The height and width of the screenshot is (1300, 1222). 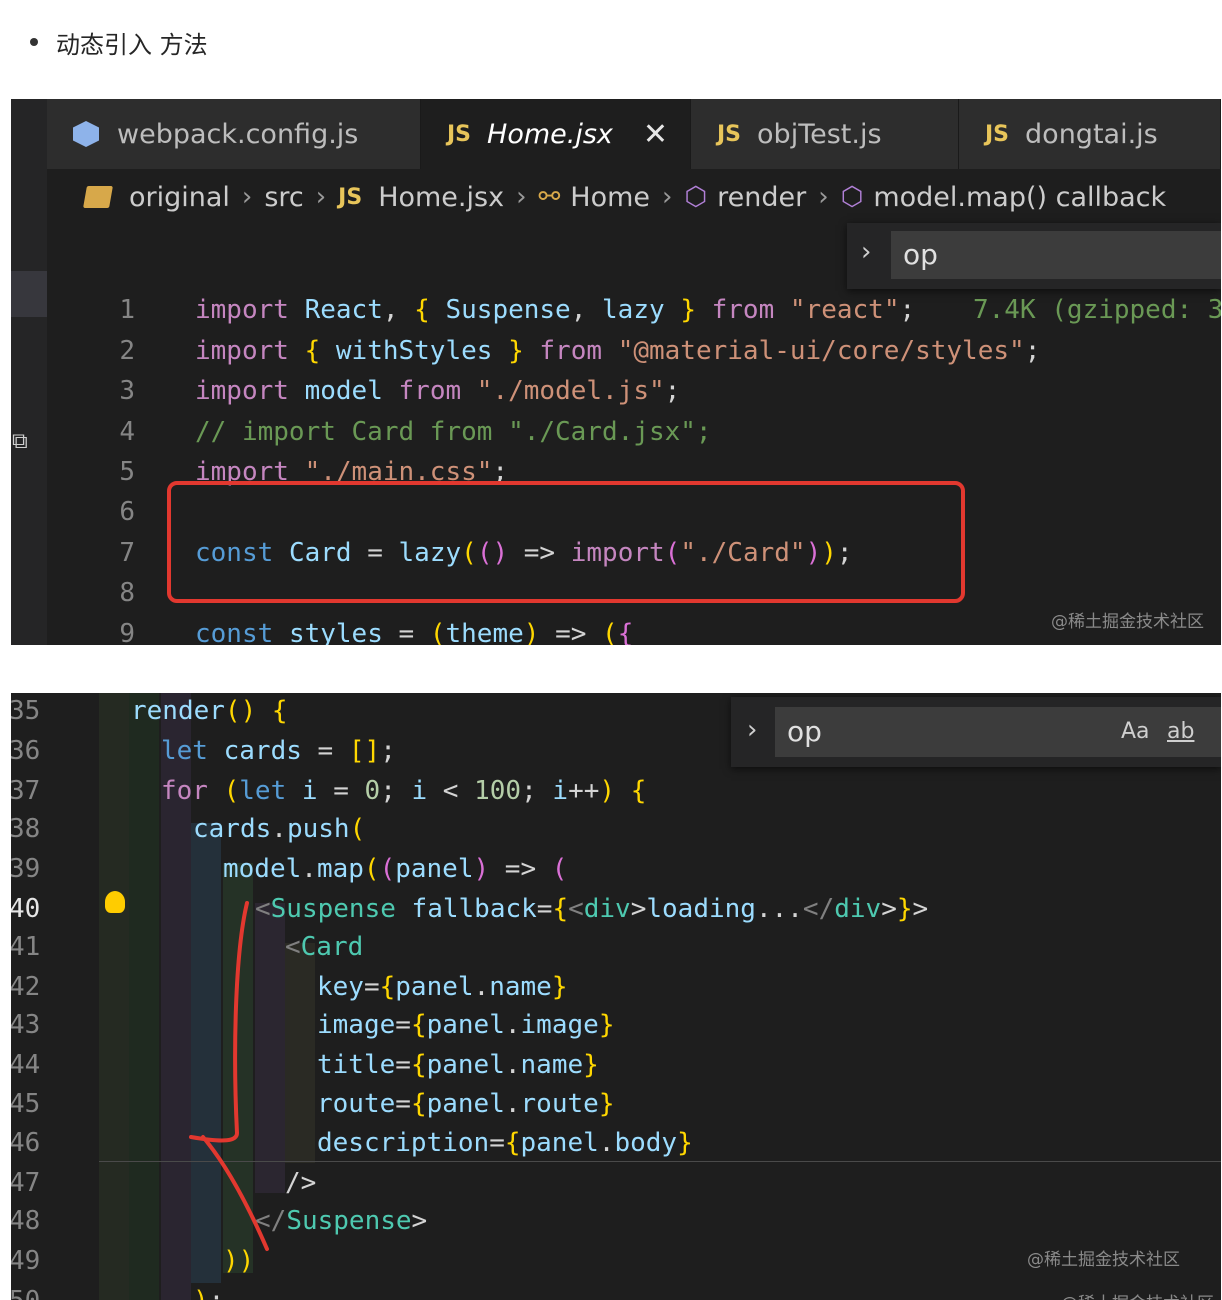 I want to click on breadcrumb-item-home: Home, so click(x=610, y=197).